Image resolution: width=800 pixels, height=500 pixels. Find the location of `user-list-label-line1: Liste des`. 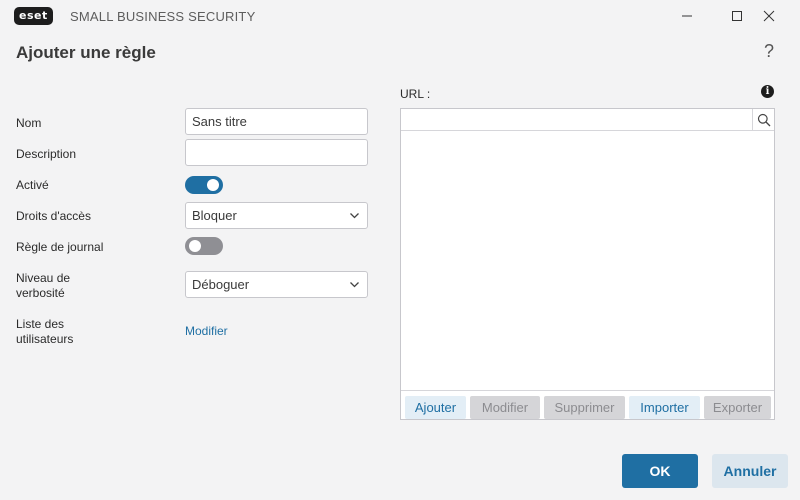

user-list-label-line1: Liste des is located at coordinates (40, 324).